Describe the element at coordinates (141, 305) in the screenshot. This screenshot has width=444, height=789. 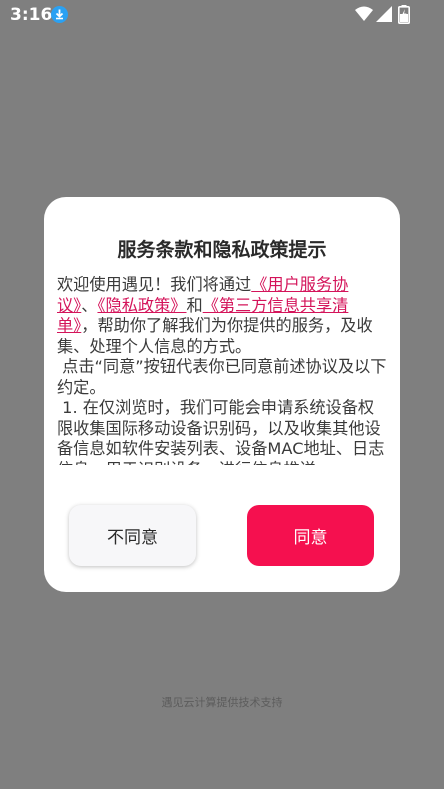
I see `privacy-policy-link: 《隐私政策》` at that location.